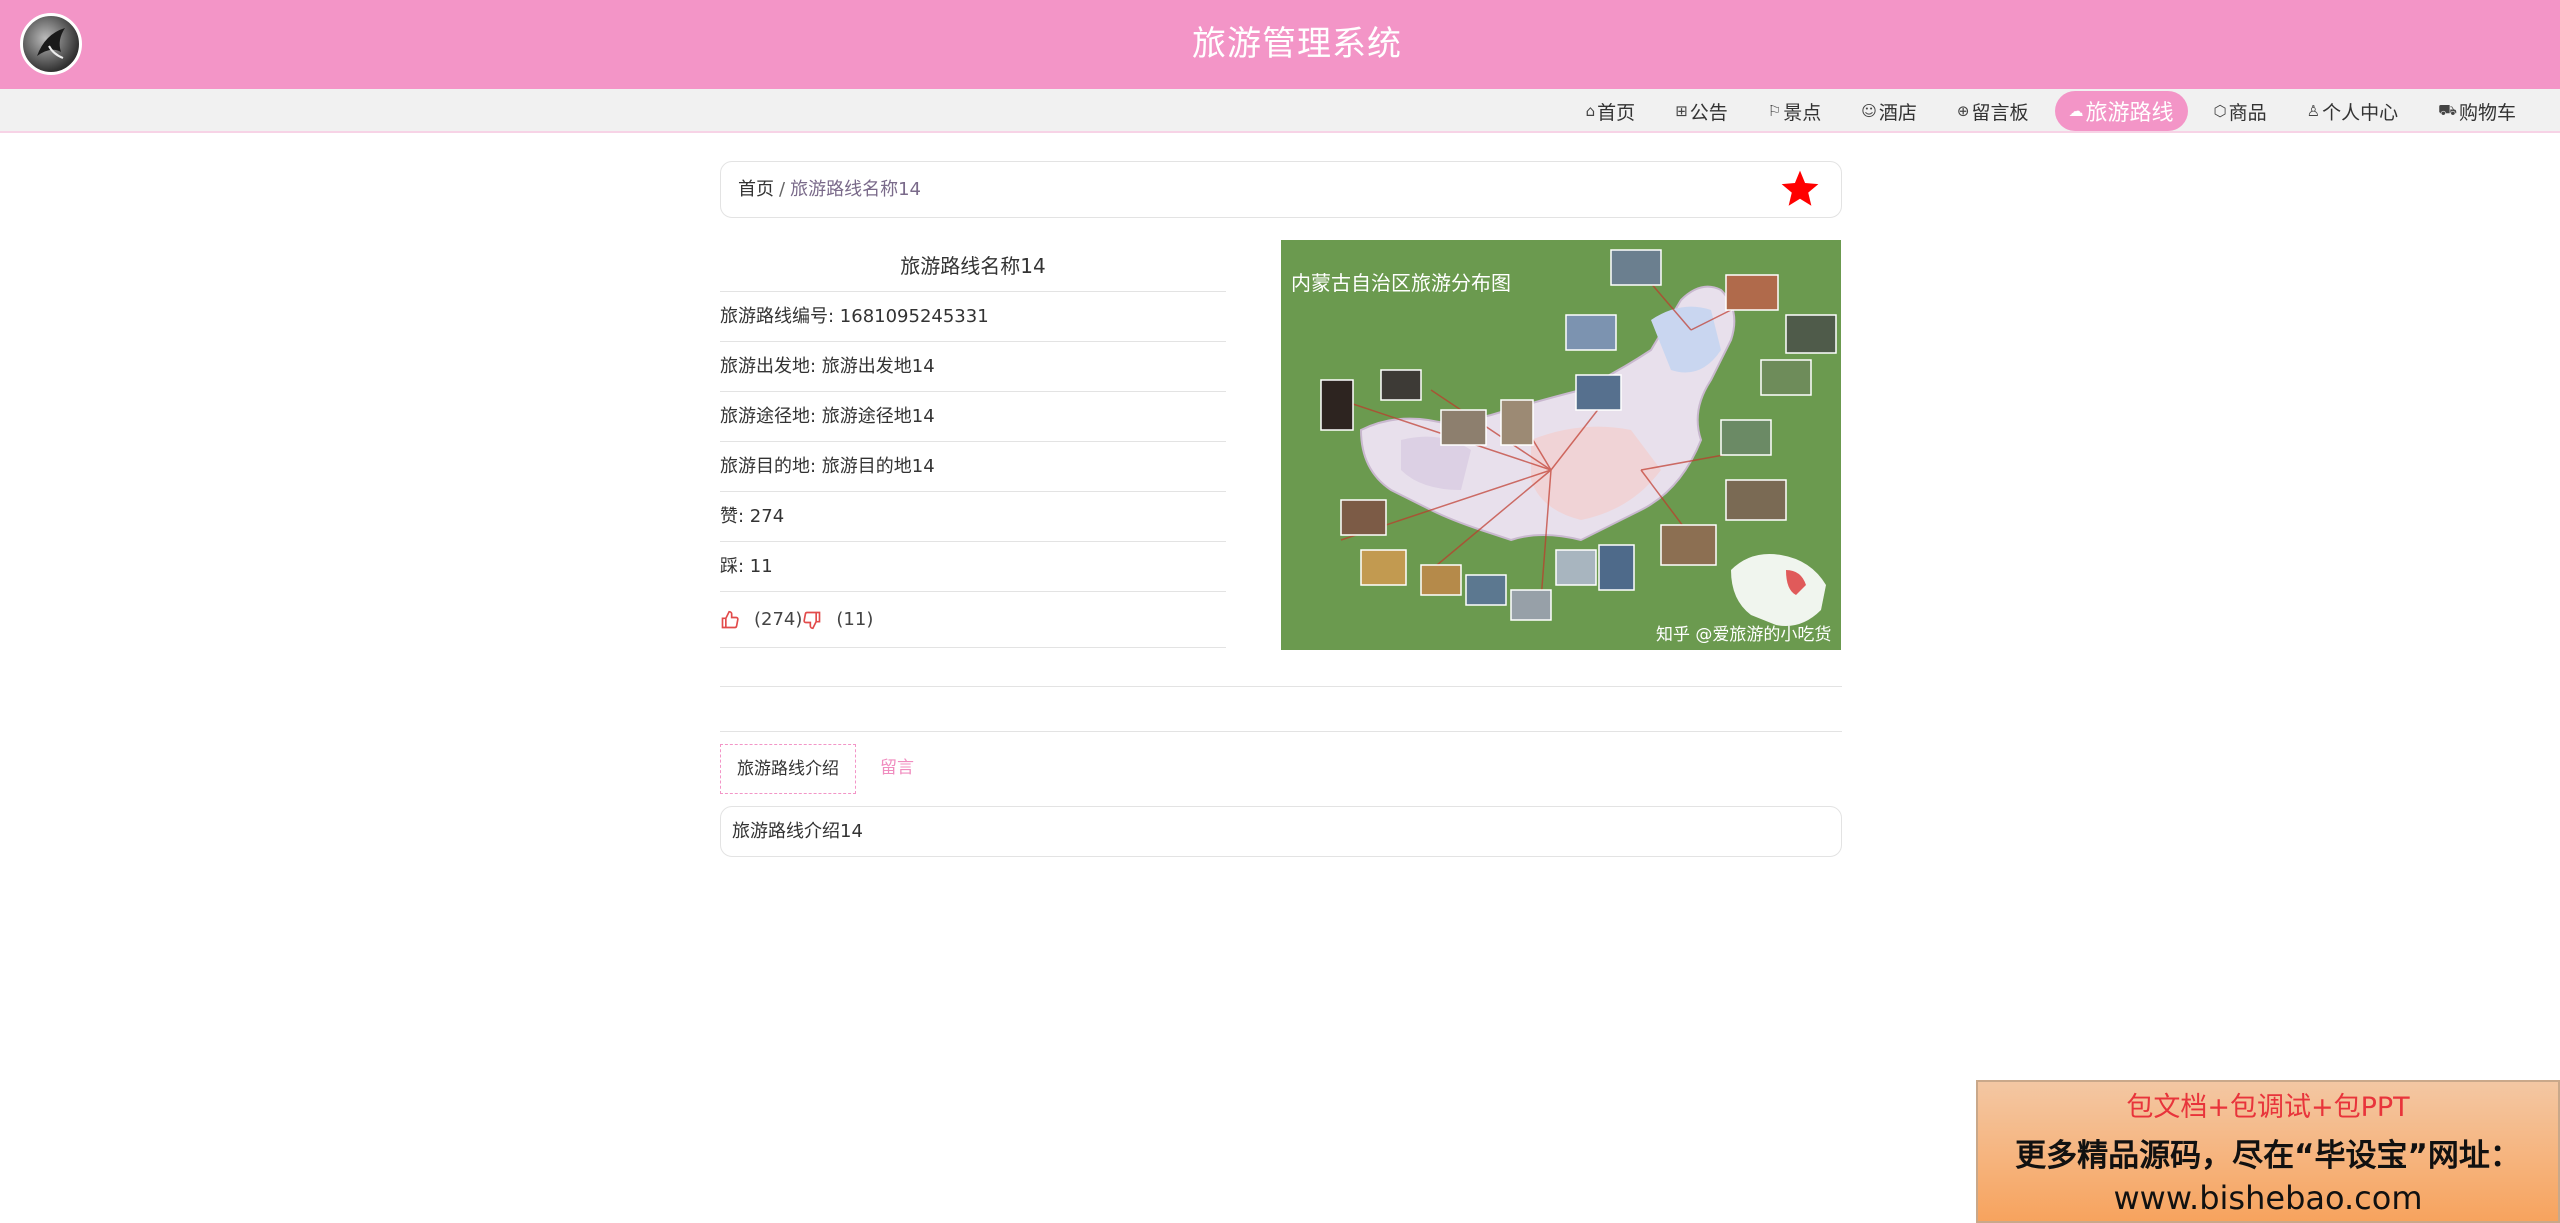  What do you see at coordinates (2268, 1156) in the screenshot?
I see `ad-line-2: 更多精品源码，尽在“毕设宝”网址：` at bounding box center [2268, 1156].